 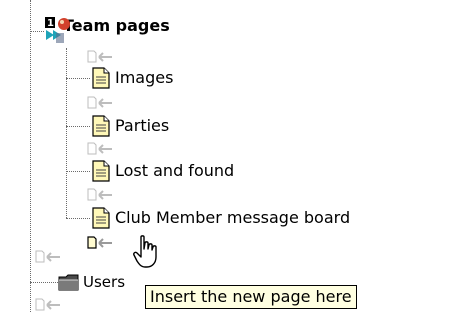 What do you see at coordinates (50, 23) in the screenshot?
I see `notification-badge: 1` at bounding box center [50, 23].